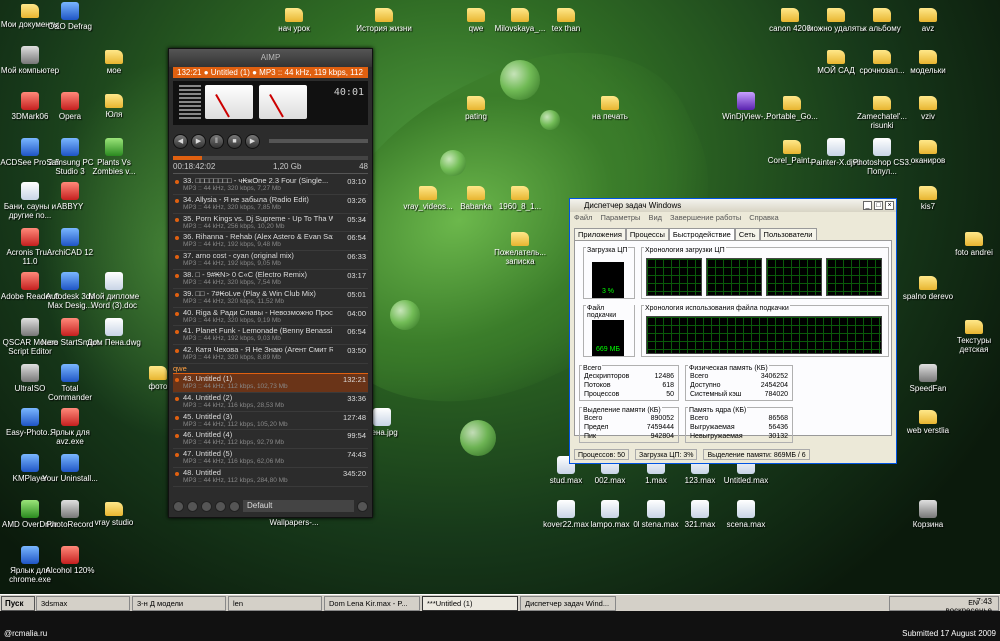 The height and width of the screenshot is (641, 1000). What do you see at coordinates (928, 19) in the screenshot?
I see `desktop-icon: avz` at bounding box center [928, 19].